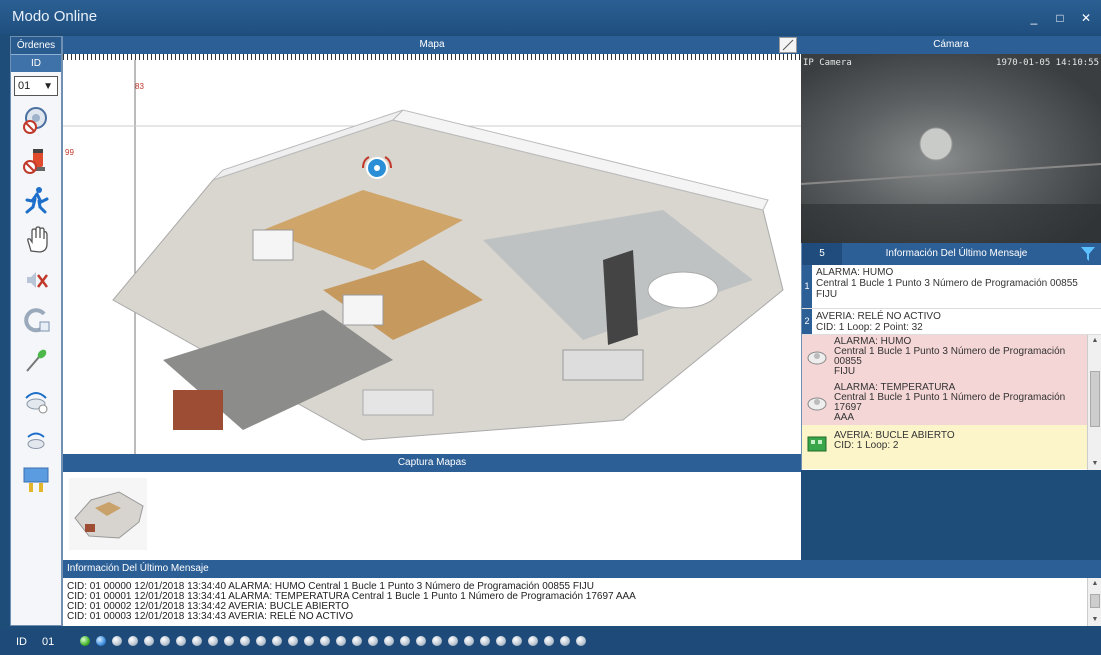  What do you see at coordinates (1060, 18) in the screenshot?
I see `maximize-button: □` at bounding box center [1060, 18].